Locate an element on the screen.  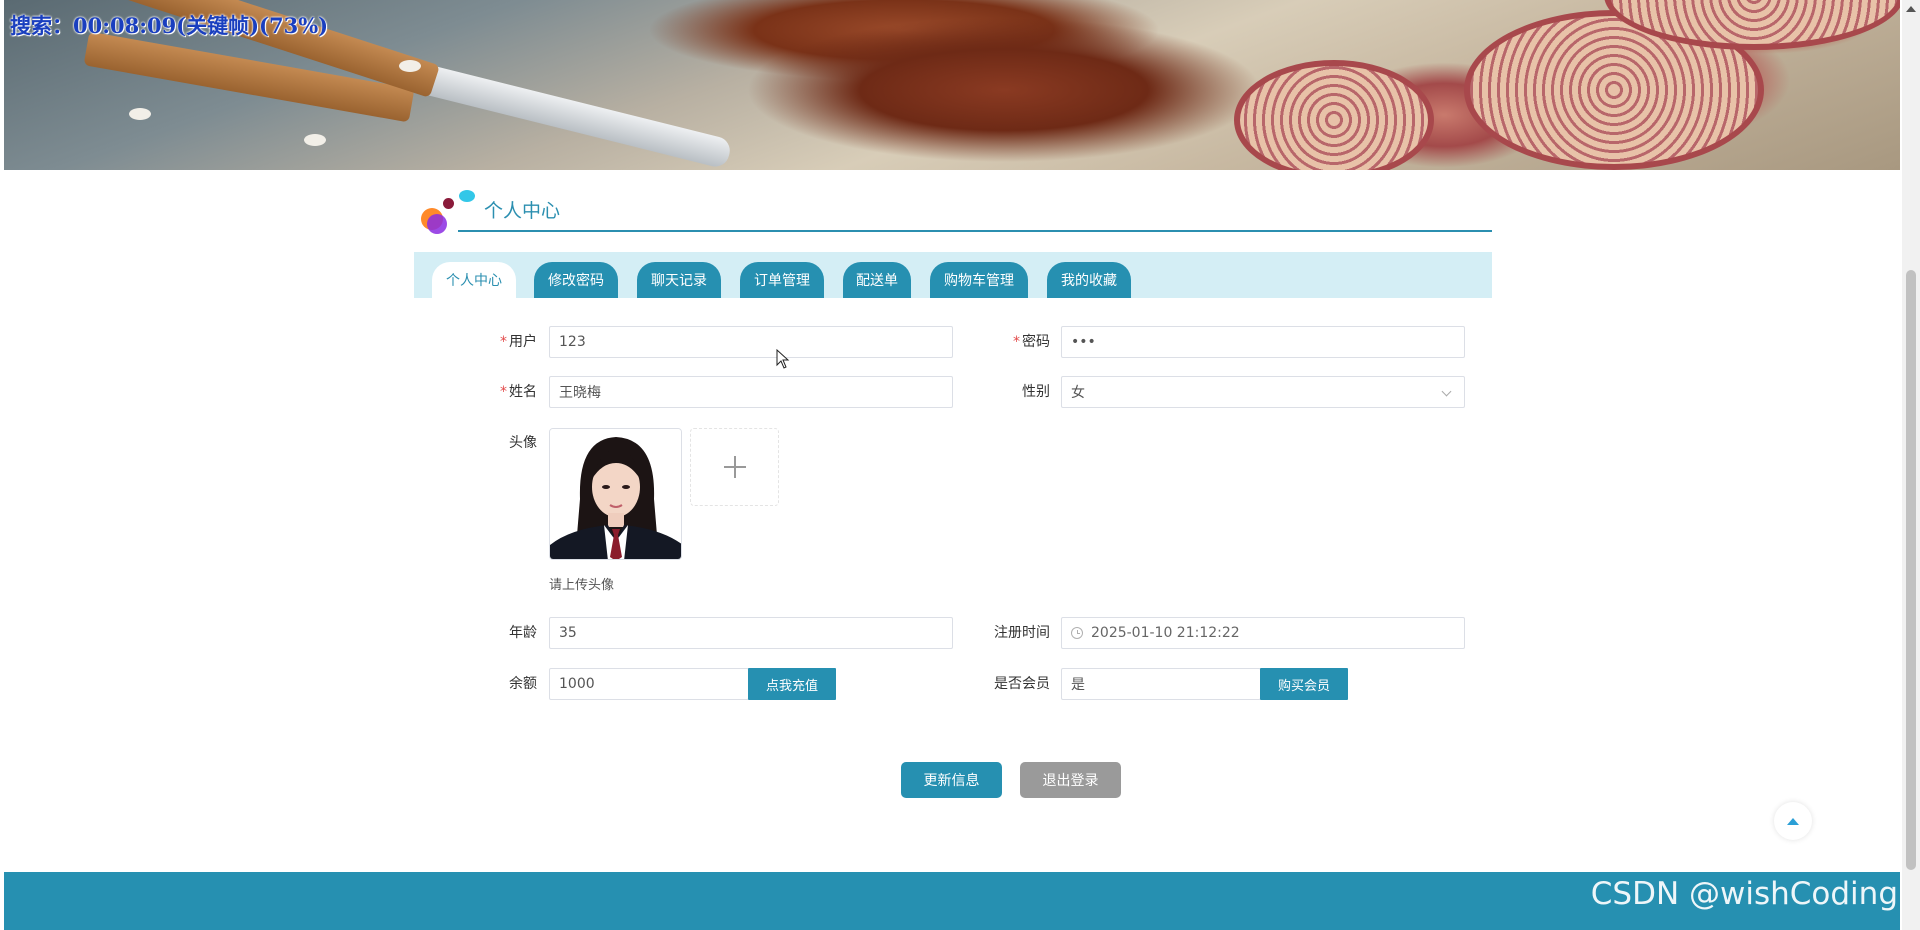
member-label: 是否会员 is located at coordinates (1022, 684).